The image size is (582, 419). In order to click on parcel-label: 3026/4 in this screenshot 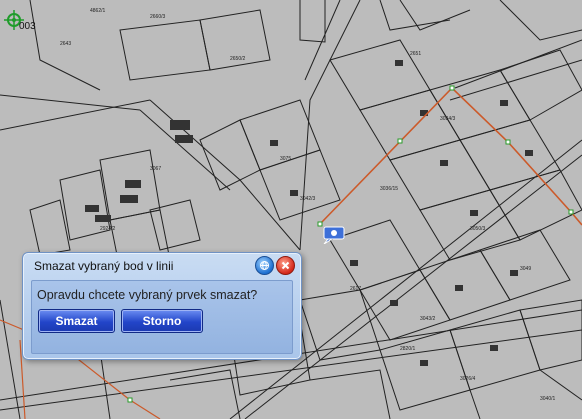, I will do `click(468, 379)`.